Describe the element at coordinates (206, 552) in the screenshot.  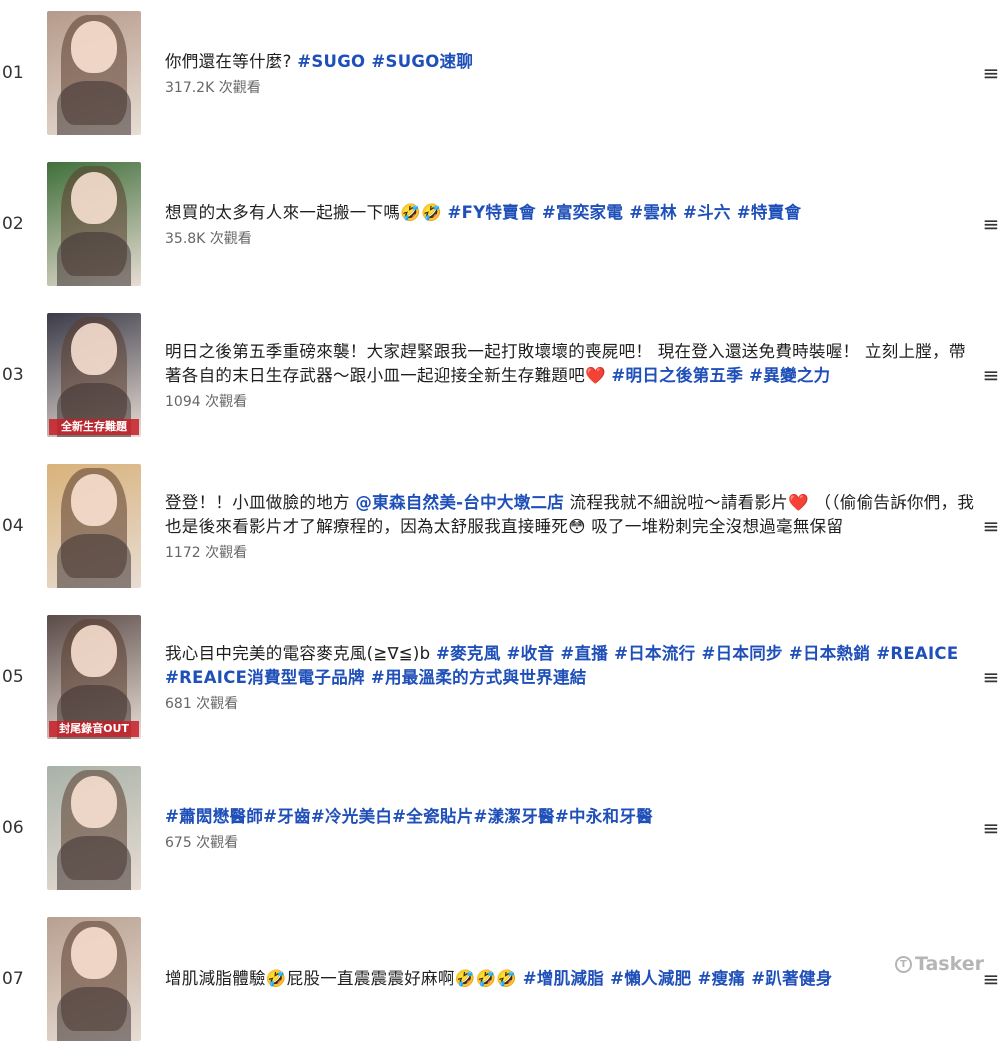
I see `view-count: 1172 次觀看` at that location.